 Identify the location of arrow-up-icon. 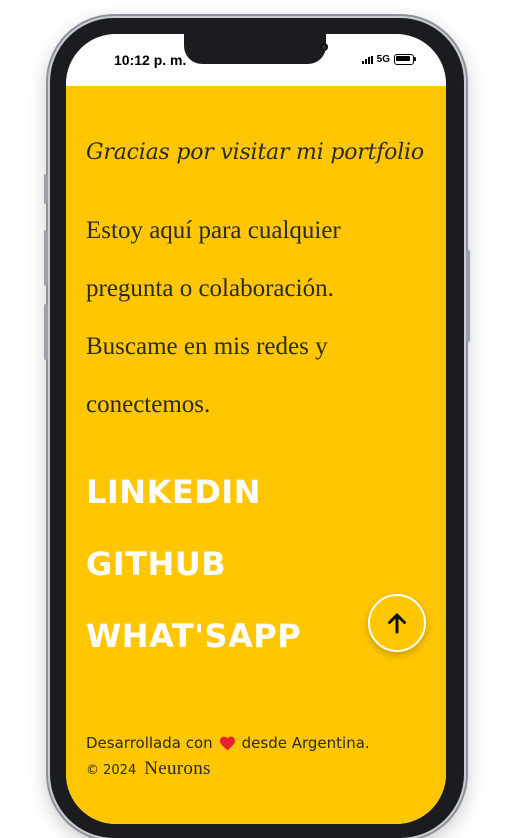
(397, 623).